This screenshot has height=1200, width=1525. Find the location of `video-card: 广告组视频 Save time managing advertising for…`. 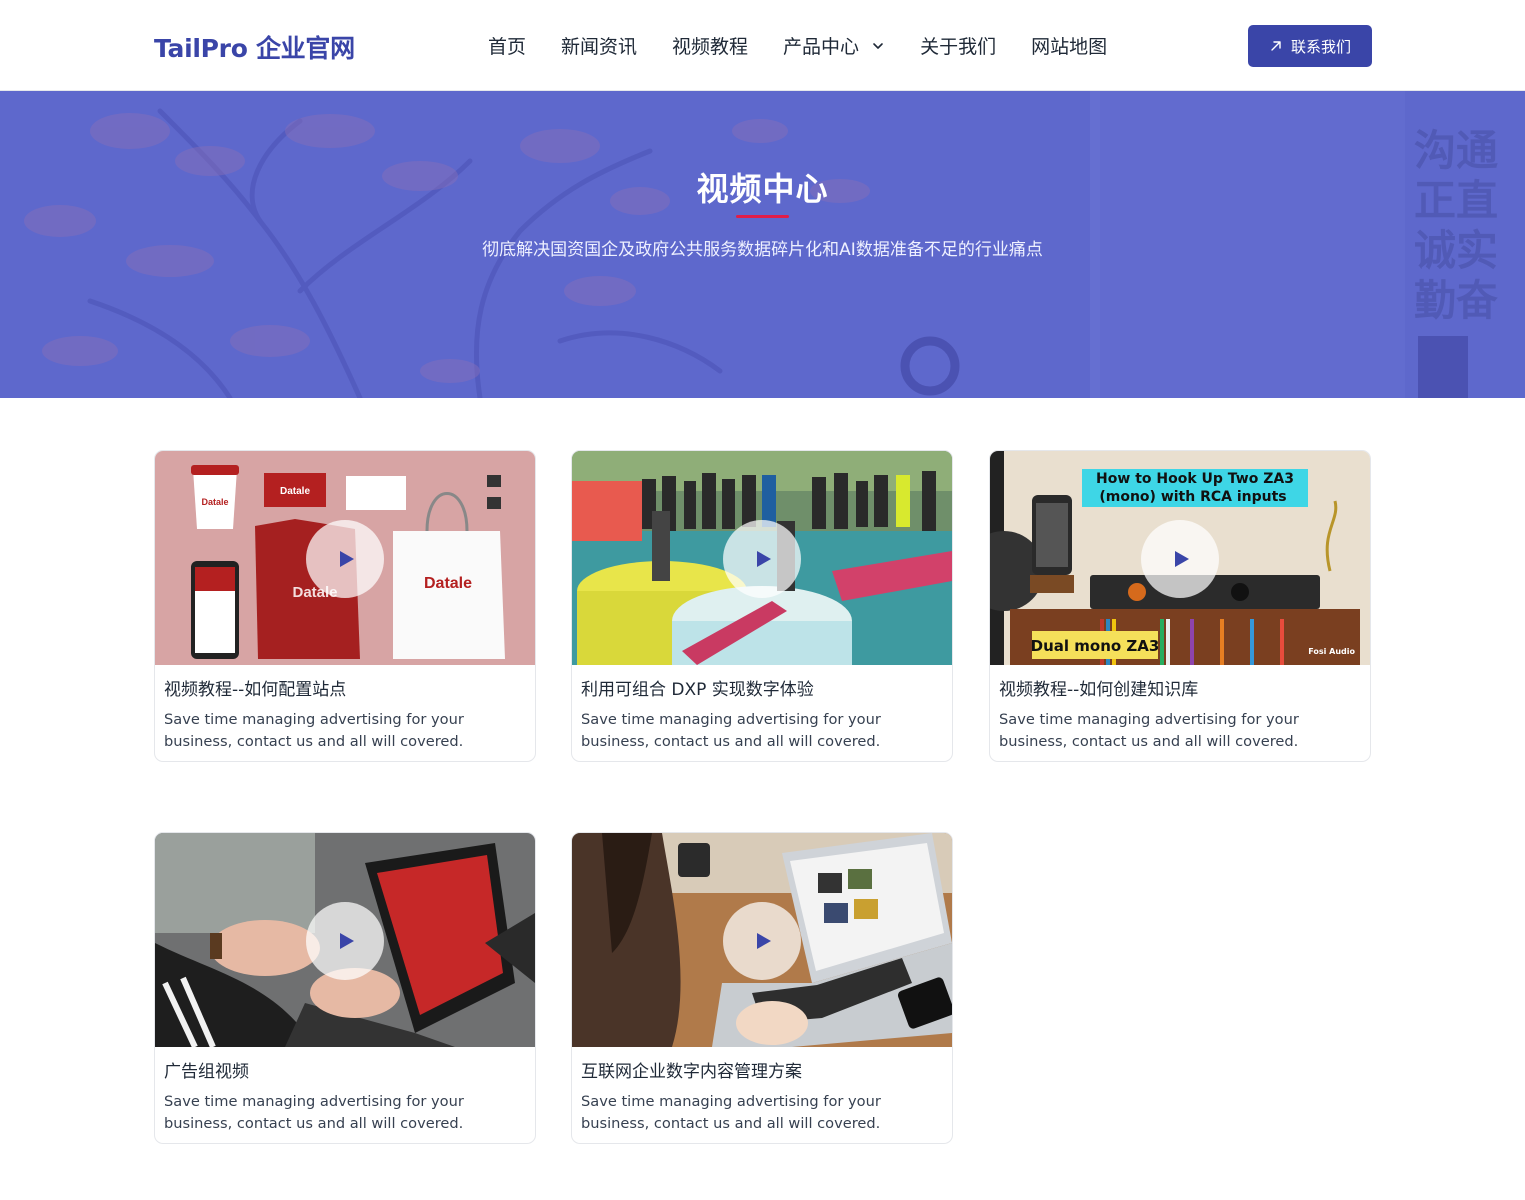

video-card: 广告组视频 Save time managing advertising for… is located at coordinates (345, 988).